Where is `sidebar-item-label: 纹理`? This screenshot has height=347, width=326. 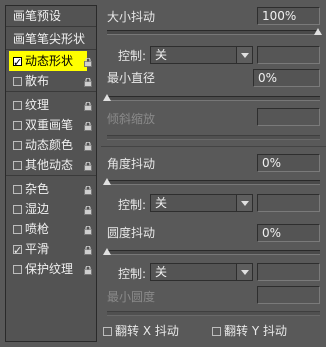
sidebar-item-label: 纹理 is located at coordinates (37, 105).